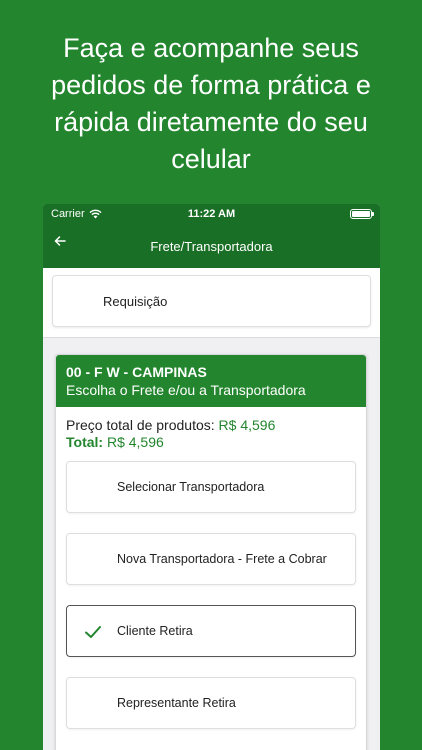 This screenshot has width=422, height=750. Describe the element at coordinates (136, 372) in the screenshot. I see `order-code: 00 - F W - CAMPINAS` at that location.